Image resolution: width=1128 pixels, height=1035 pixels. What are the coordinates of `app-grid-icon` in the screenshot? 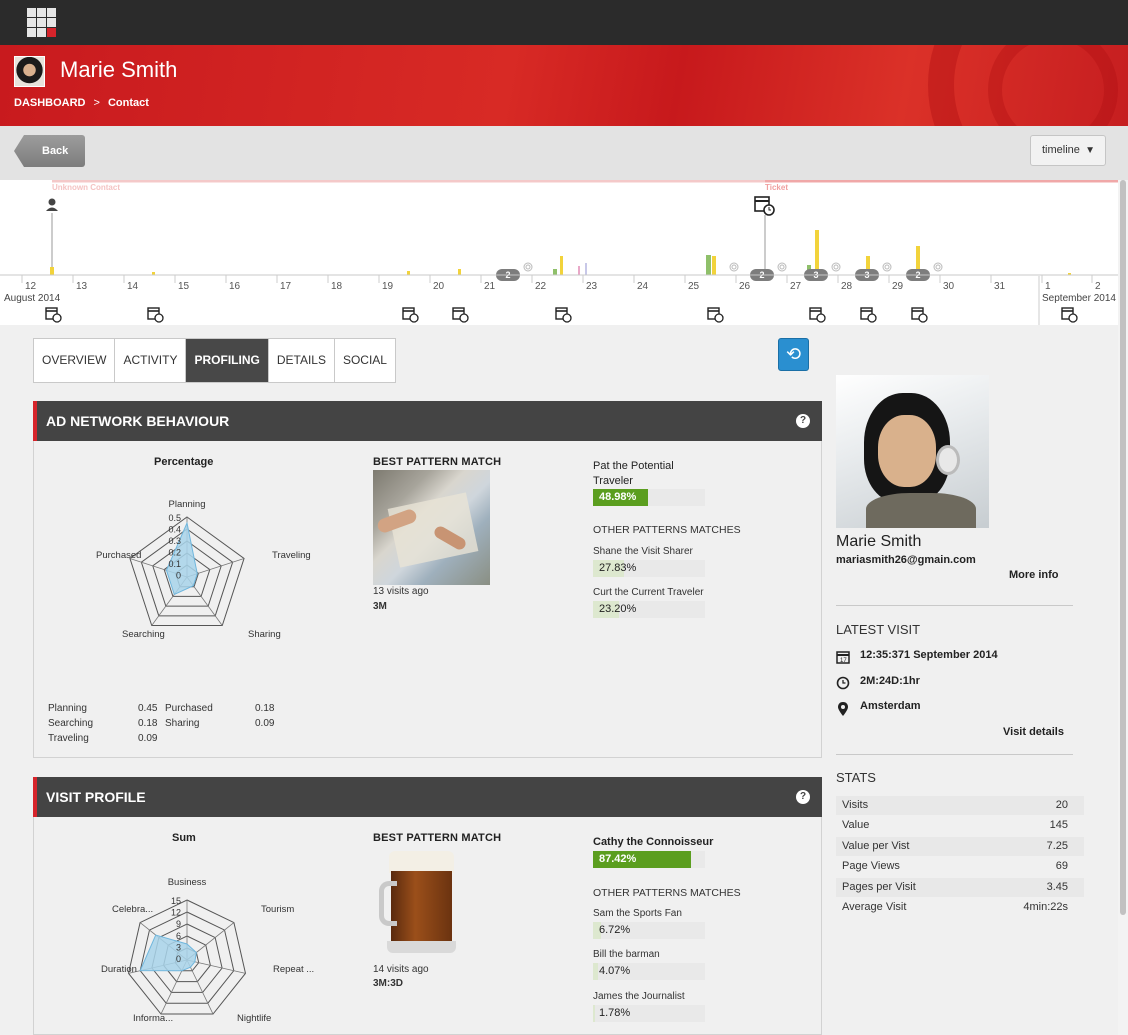 It's located at (41, 22).